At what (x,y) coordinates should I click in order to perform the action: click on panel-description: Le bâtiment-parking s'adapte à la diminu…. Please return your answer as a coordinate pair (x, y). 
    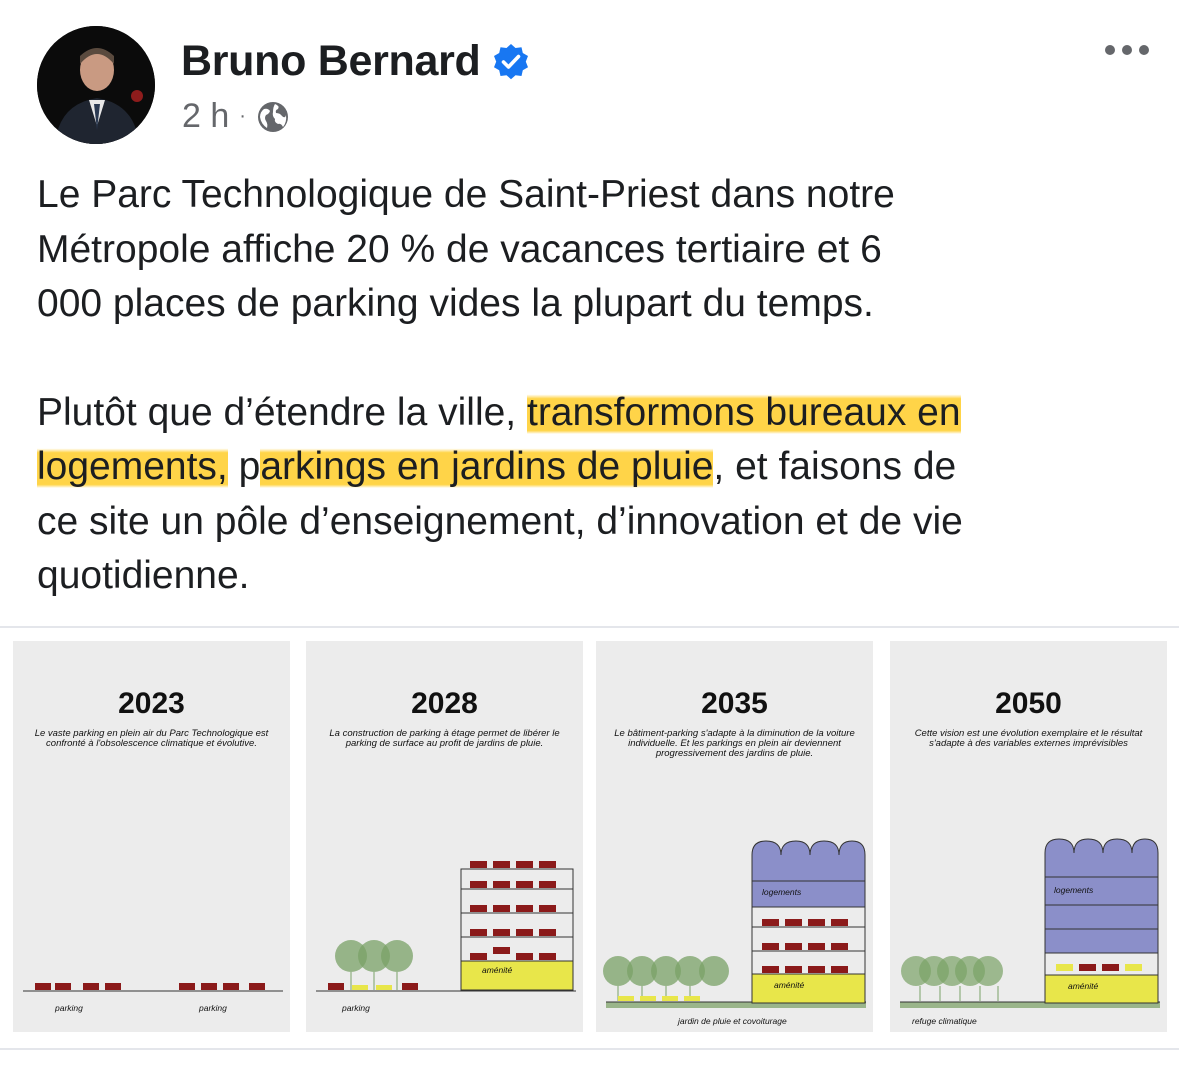
    Looking at the image, I should click on (734, 743).